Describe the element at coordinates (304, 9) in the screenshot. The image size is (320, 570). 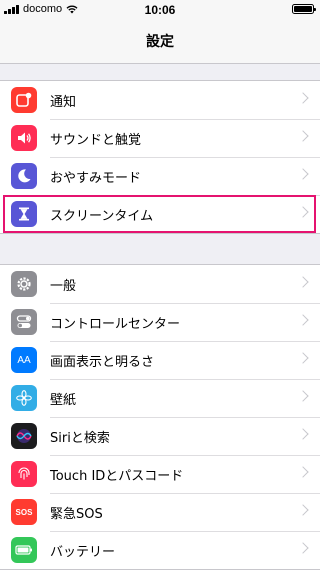
I see `battery-status-icon` at that location.